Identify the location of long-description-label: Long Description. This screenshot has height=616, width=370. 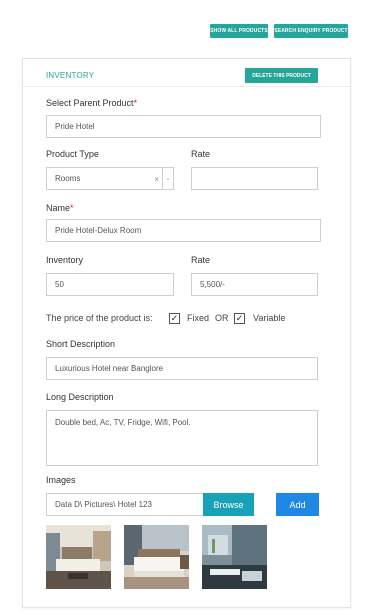
(80, 397).